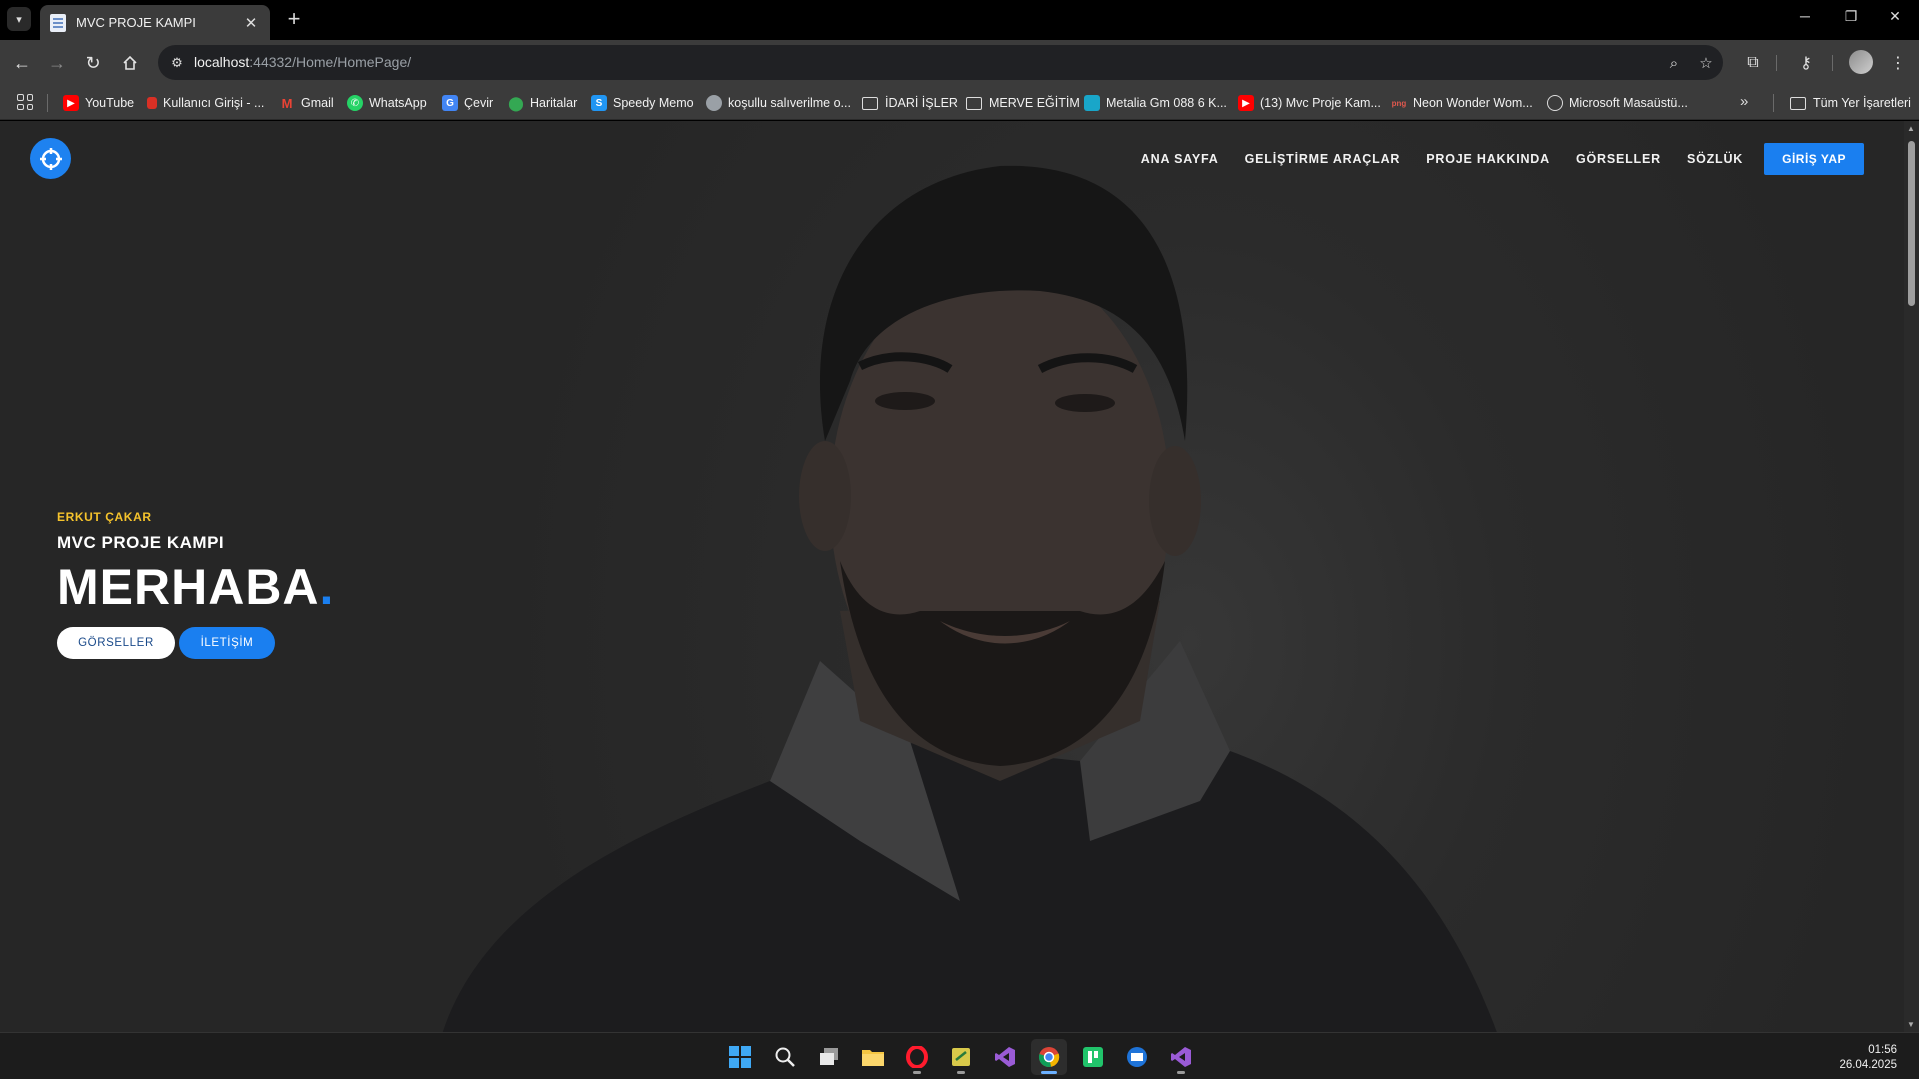 The width and height of the screenshot is (1919, 1079). Describe the element at coordinates (155, 22) in the screenshot. I see `browser-tab-active: MVC PROJE KAMPI ✕` at that location.